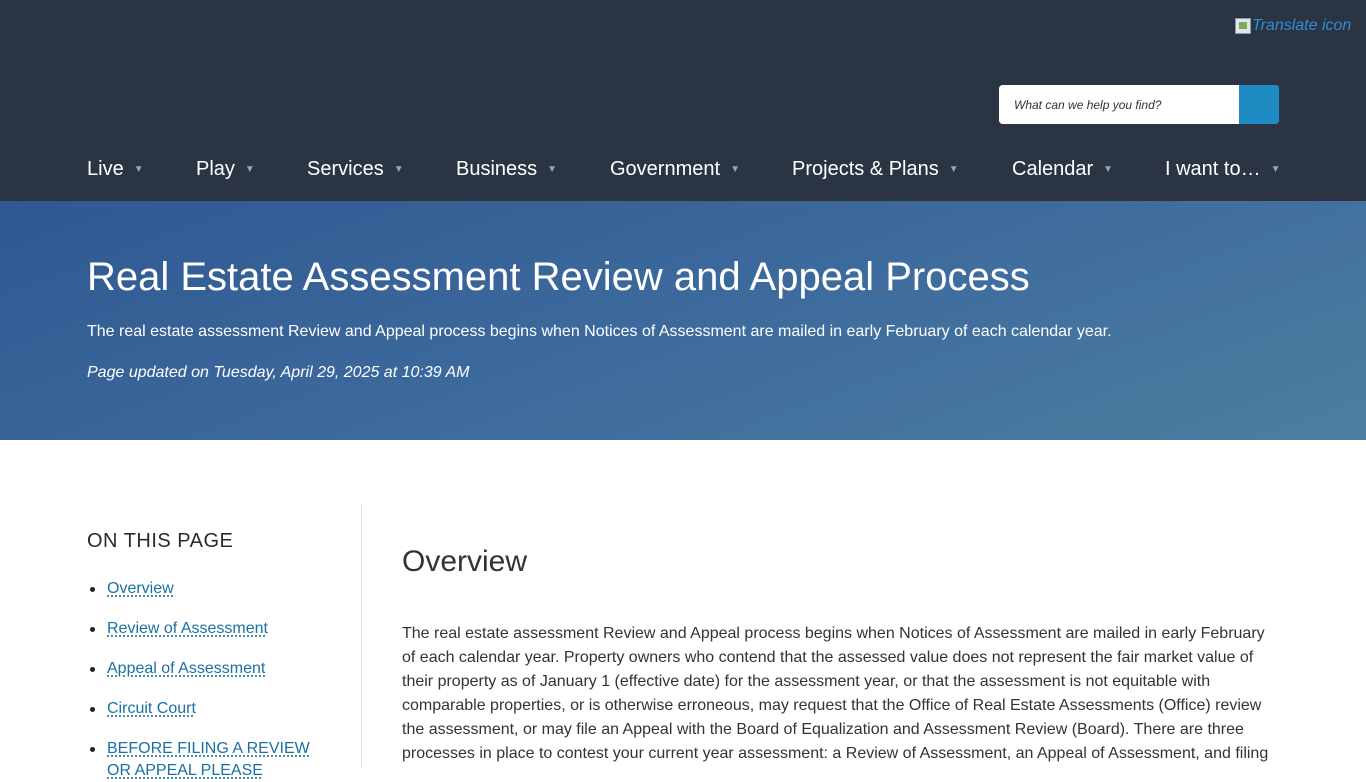 The width and height of the screenshot is (1366, 782). I want to click on sidebar-divider, so click(361, 636).